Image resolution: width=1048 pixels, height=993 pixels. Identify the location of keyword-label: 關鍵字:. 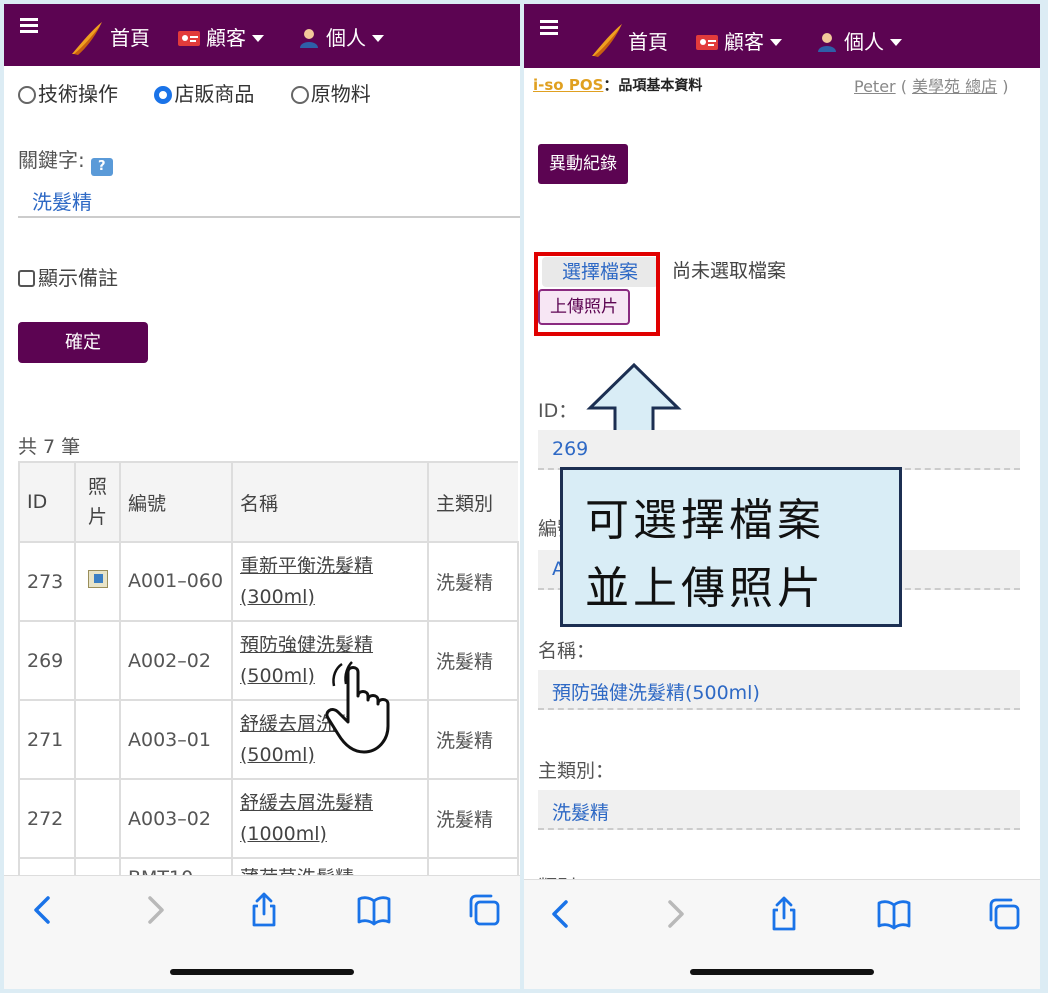
(51, 160).